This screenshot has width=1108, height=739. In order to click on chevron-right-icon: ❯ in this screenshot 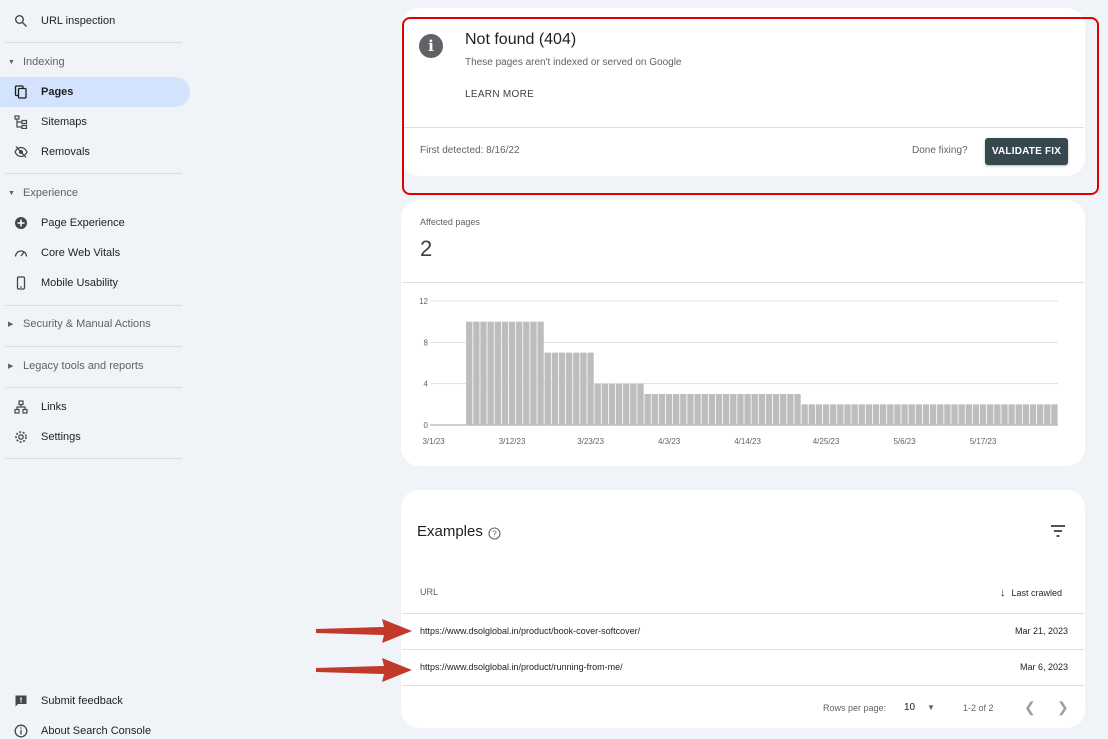, I will do `click(1063, 707)`.